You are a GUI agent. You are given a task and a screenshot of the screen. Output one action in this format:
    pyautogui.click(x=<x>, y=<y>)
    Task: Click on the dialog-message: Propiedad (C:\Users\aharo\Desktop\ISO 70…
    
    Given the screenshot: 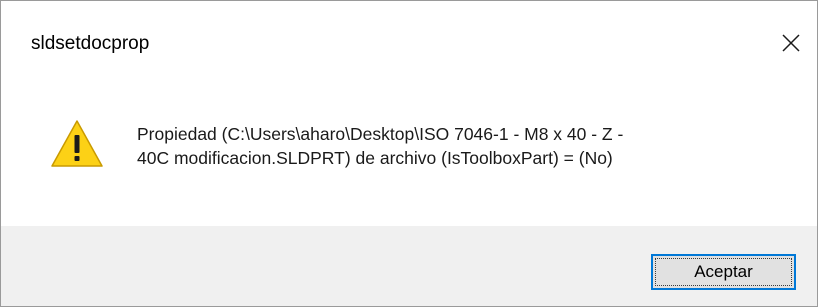 What is the action you would take?
    pyautogui.click(x=380, y=146)
    